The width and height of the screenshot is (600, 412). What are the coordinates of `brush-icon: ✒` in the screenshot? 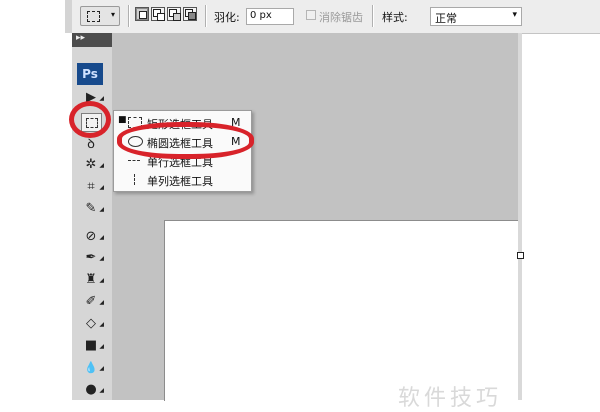 It's located at (91, 257).